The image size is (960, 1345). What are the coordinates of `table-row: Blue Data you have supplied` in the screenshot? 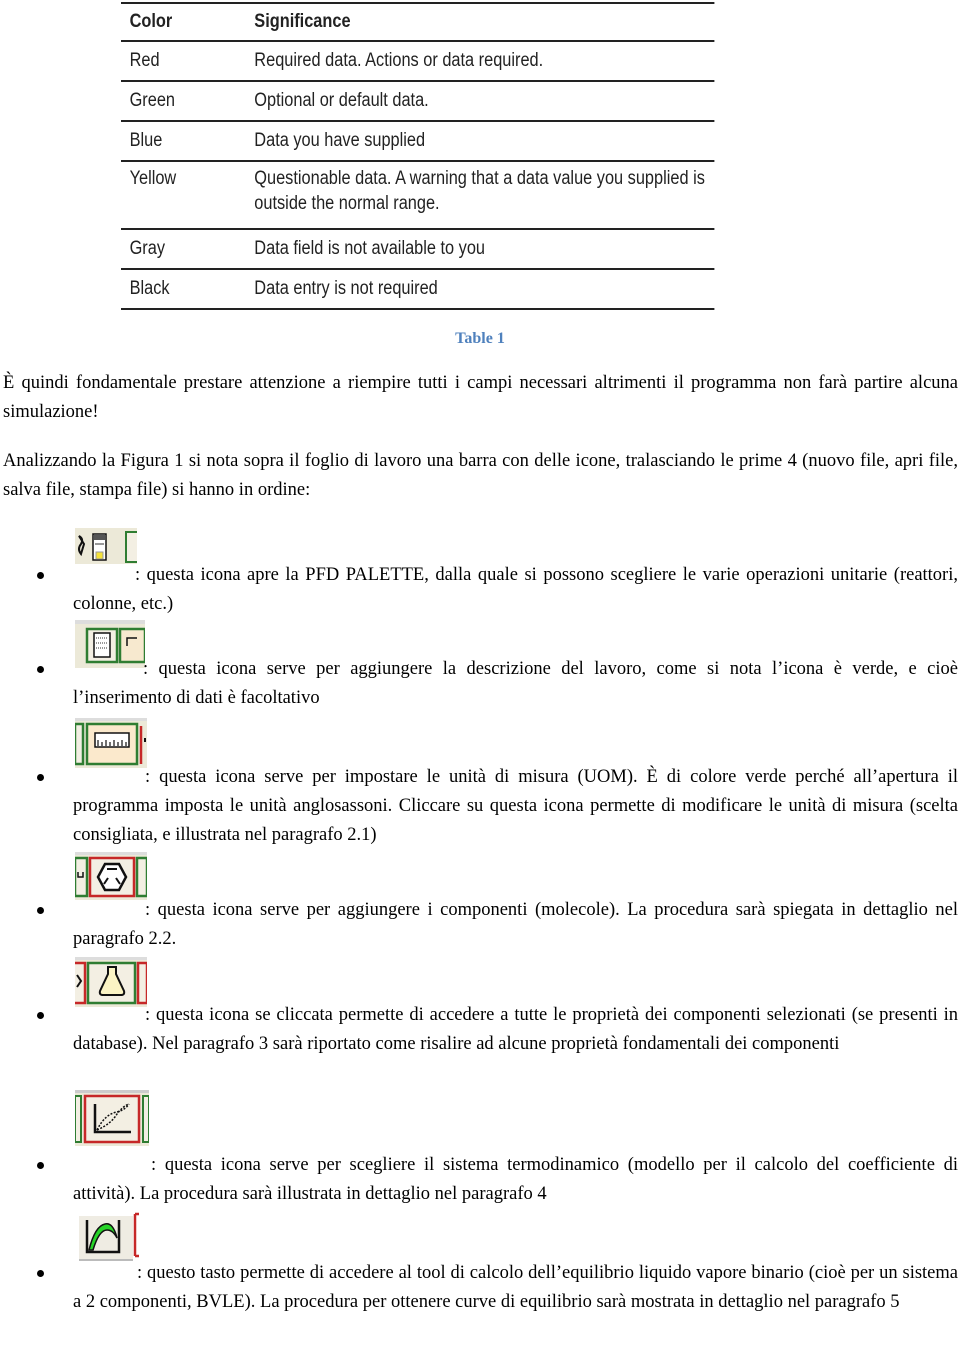 It's located at (418, 140).